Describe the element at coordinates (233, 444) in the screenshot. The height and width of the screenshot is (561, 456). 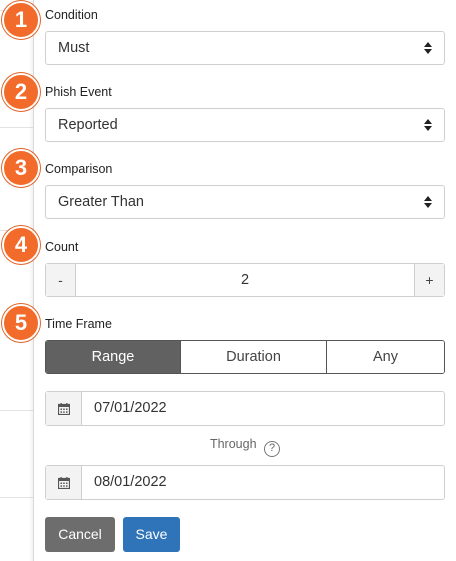
I see `through-label: Through` at that location.